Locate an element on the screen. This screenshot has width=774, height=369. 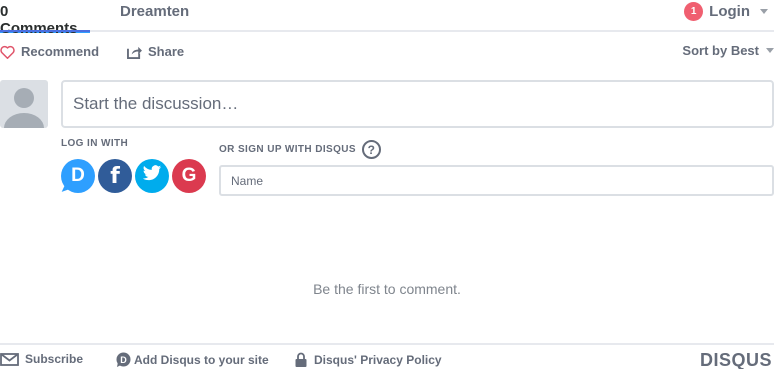
disqus-logo-icon: D is located at coordinates (123, 360).